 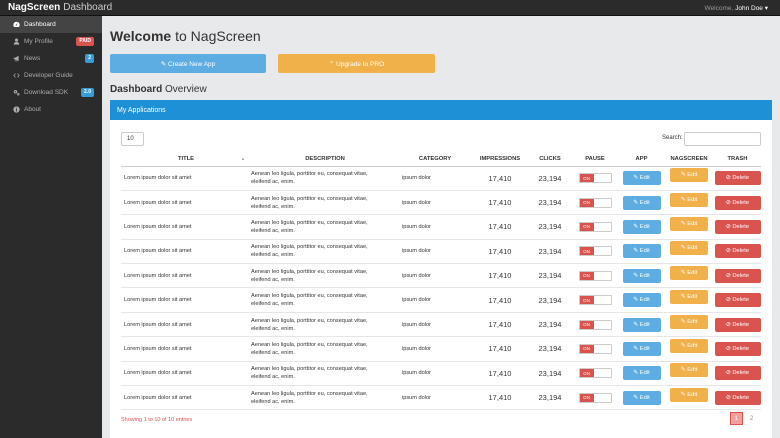 What do you see at coordinates (188, 63) in the screenshot?
I see `create-new-app-button: ✎ Create New App` at bounding box center [188, 63].